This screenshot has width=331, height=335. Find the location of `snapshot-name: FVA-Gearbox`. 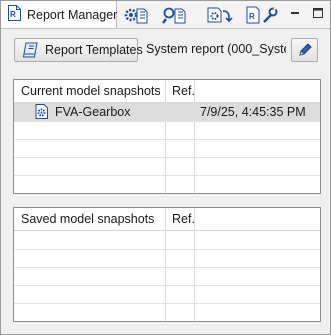

snapshot-name: FVA-Gearbox is located at coordinates (93, 112).